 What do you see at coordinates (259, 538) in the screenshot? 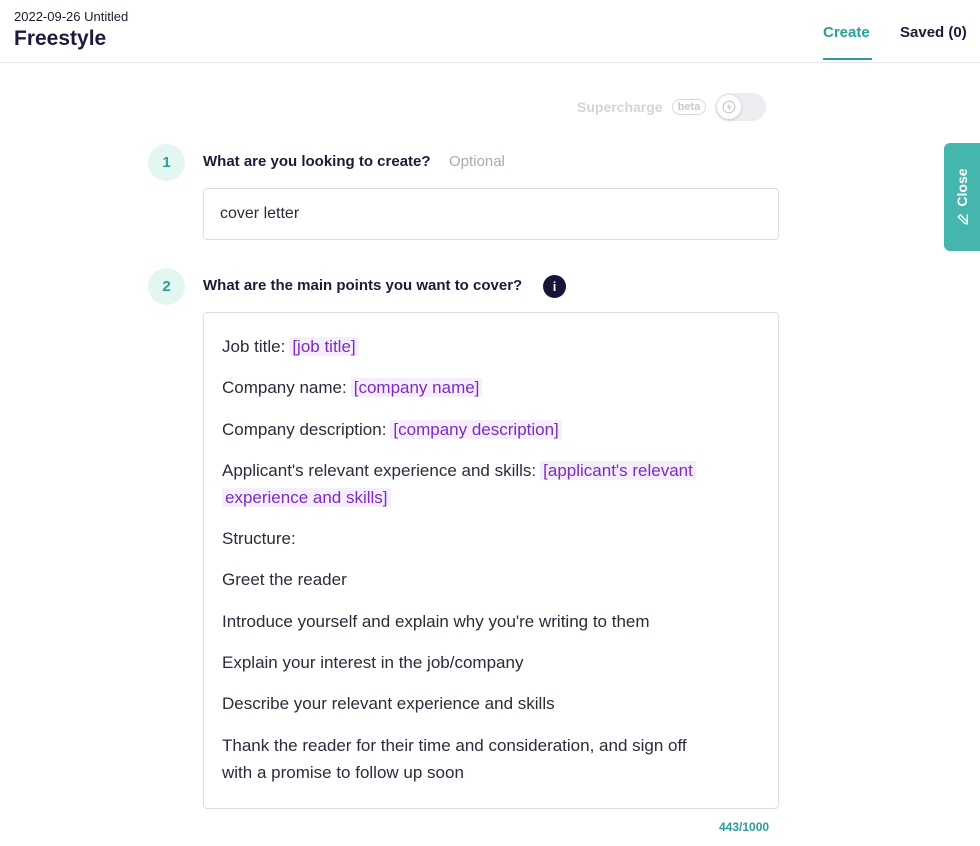
I see `line-structure: Structure:` at bounding box center [259, 538].